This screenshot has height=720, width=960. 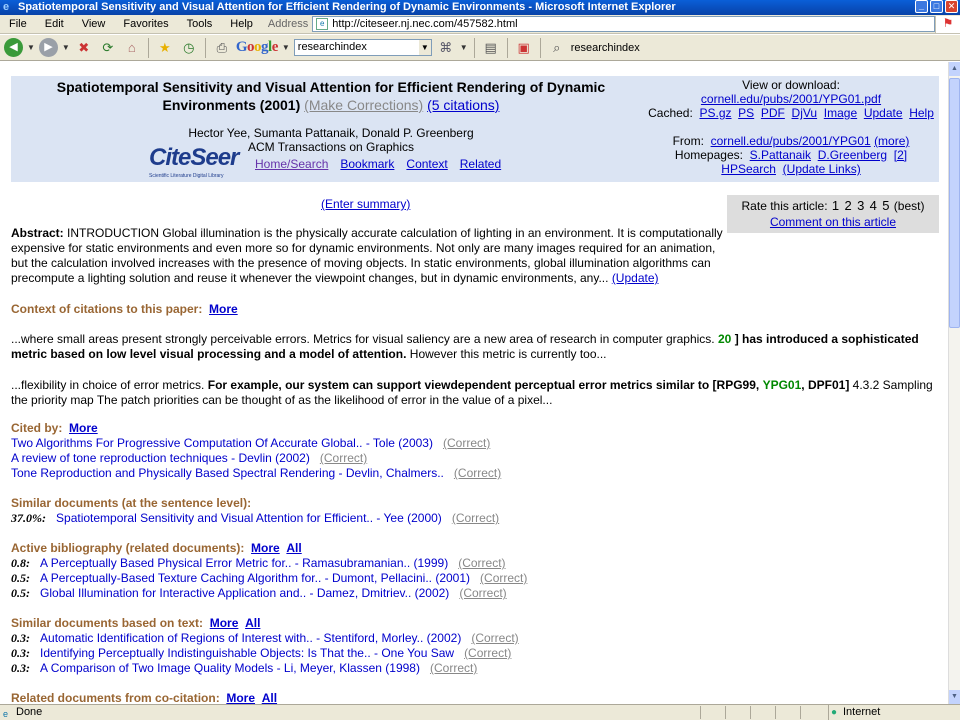 I want to click on search-options-dropdown-icon: ▼, so click(x=464, y=47).